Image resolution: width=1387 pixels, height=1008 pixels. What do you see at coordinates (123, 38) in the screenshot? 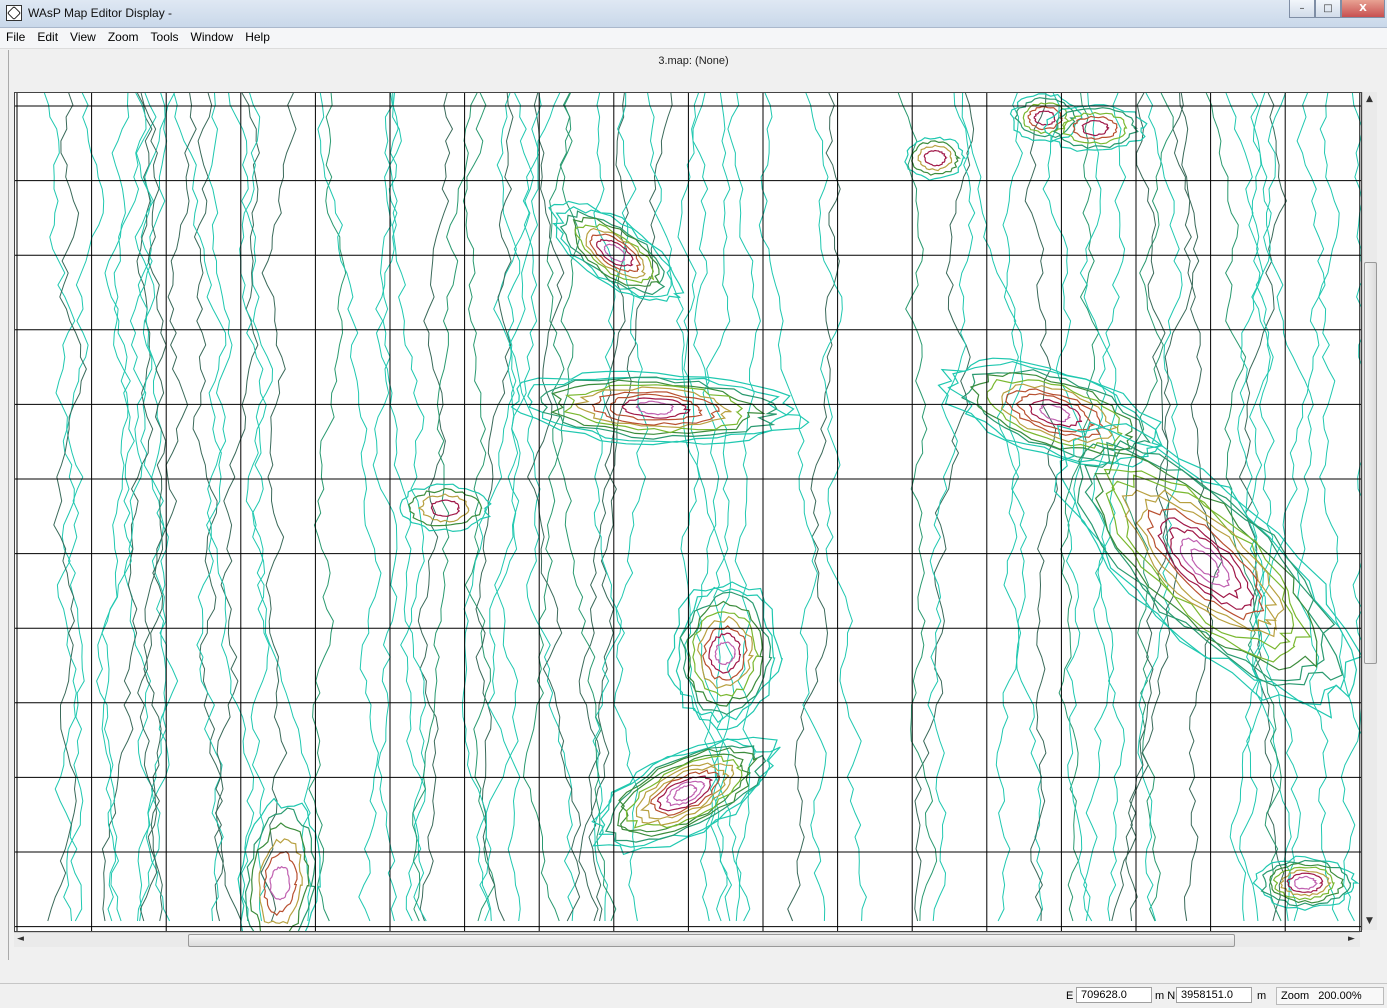
I see `menu-zoom: Zoom` at bounding box center [123, 38].